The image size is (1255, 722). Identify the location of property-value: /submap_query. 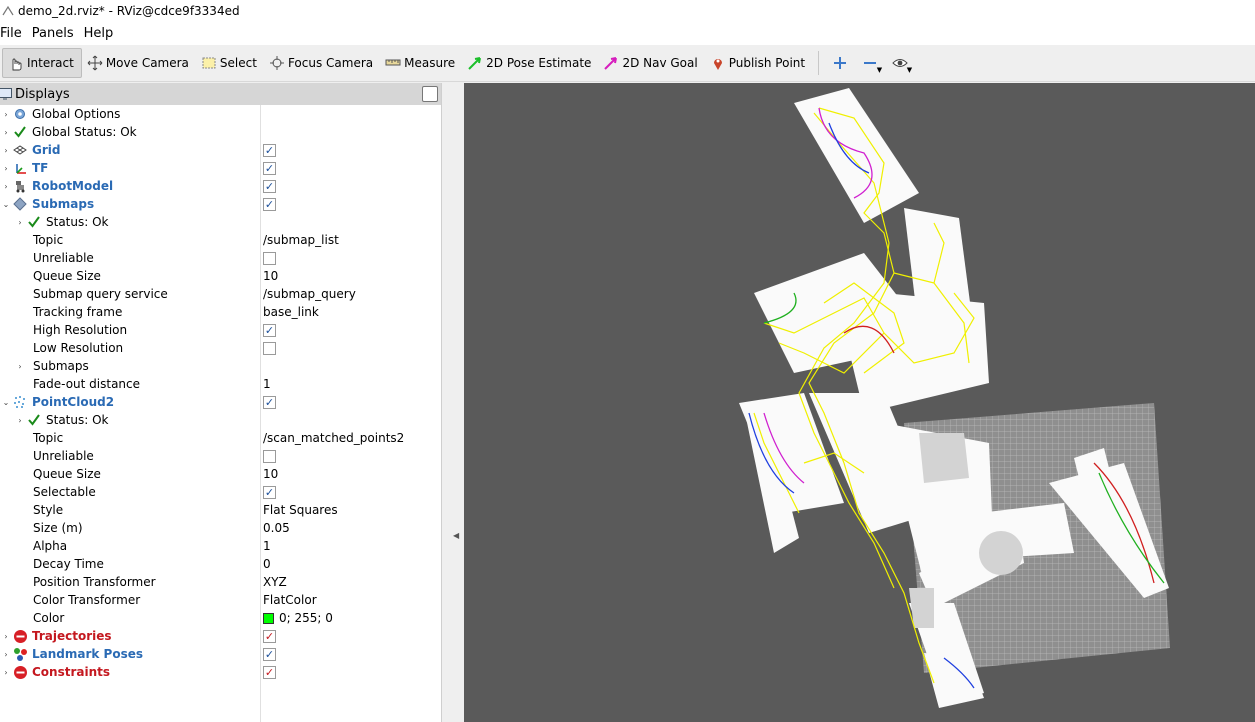
(309, 294).